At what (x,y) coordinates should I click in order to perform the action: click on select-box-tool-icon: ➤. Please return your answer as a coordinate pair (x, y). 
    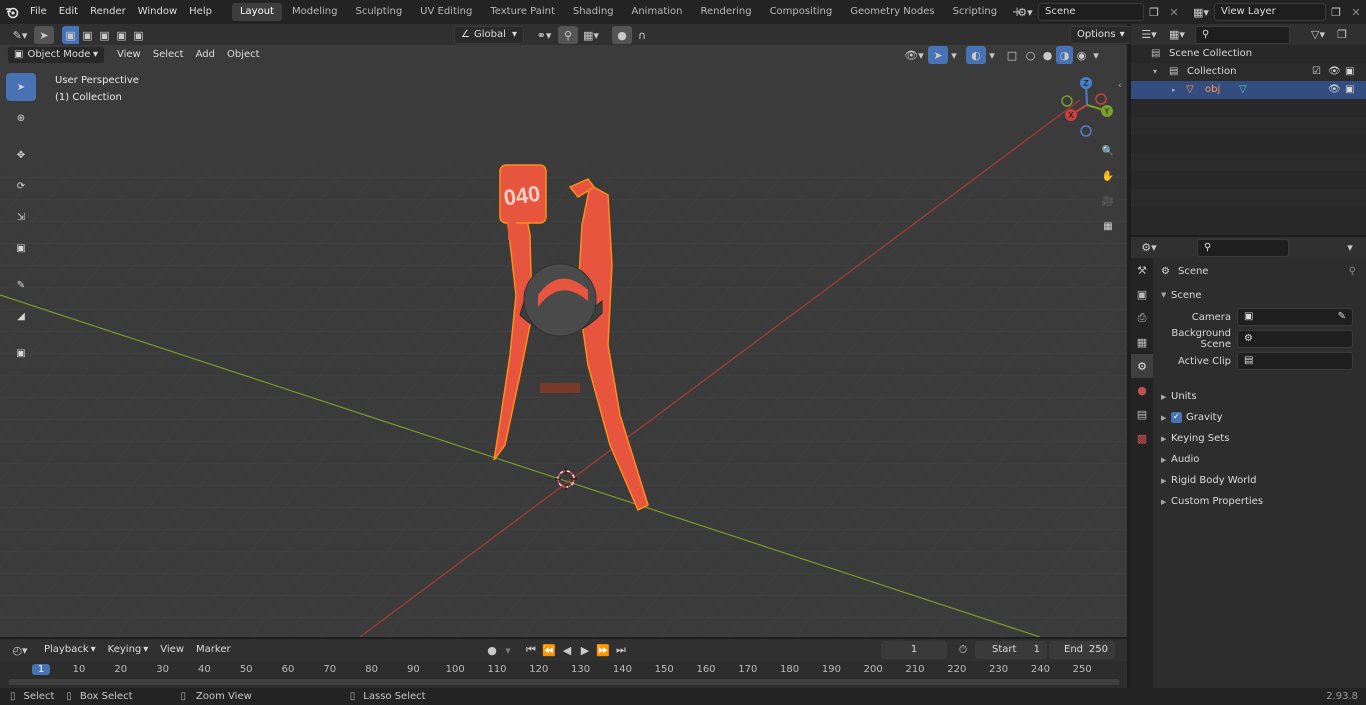
    Looking at the image, I should click on (21, 87).